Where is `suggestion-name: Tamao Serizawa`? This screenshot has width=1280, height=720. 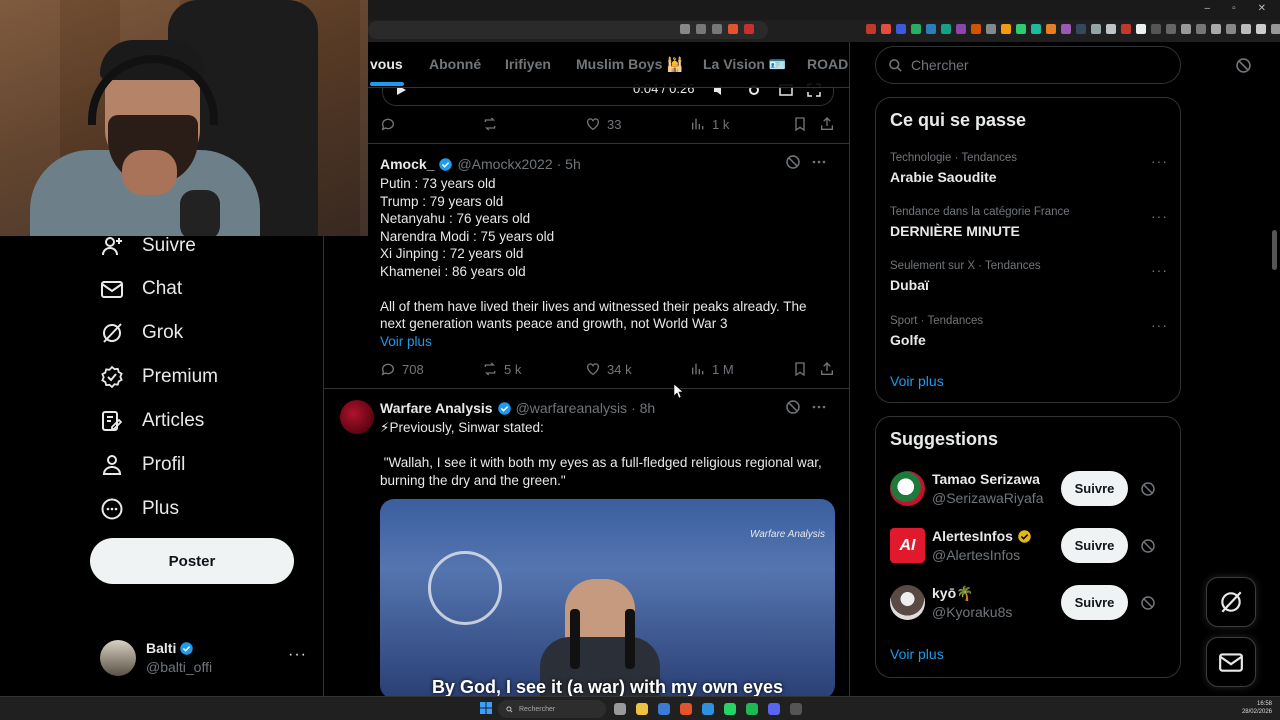 suggestion-name: Tamao Serizawa is located at coordinates (986, 479).